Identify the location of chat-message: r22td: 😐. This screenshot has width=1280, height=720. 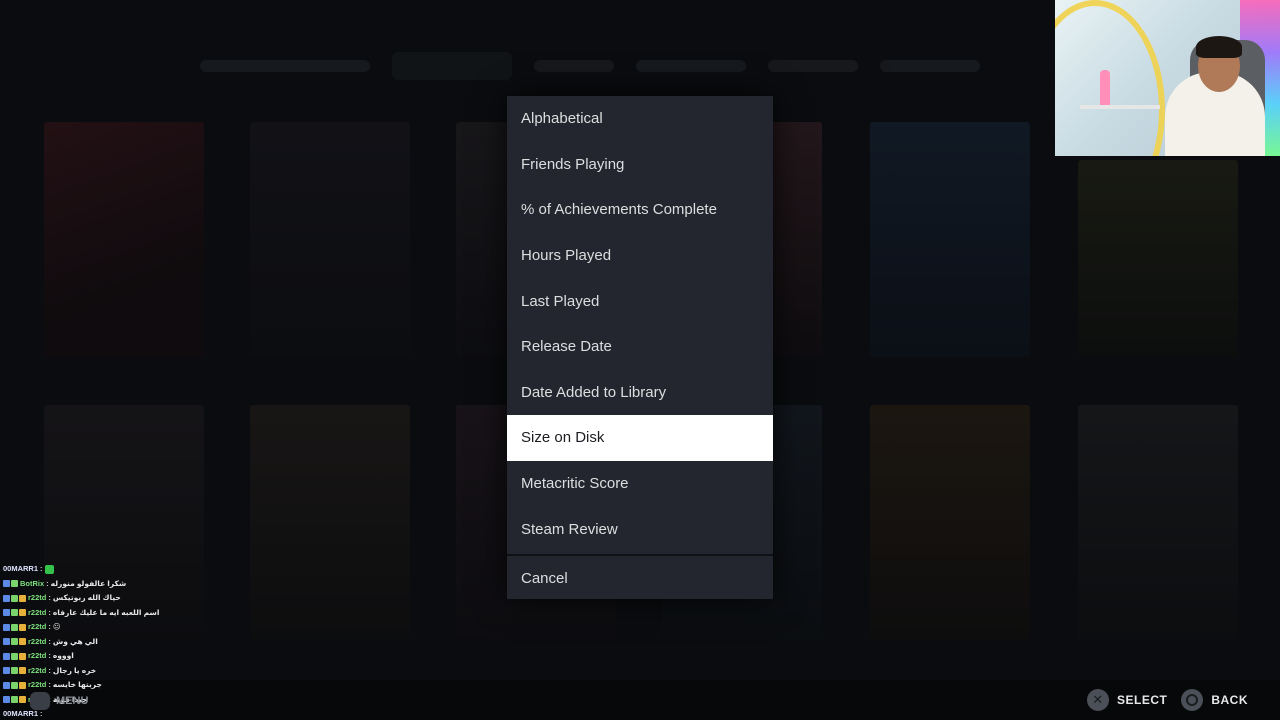
(113, 627).